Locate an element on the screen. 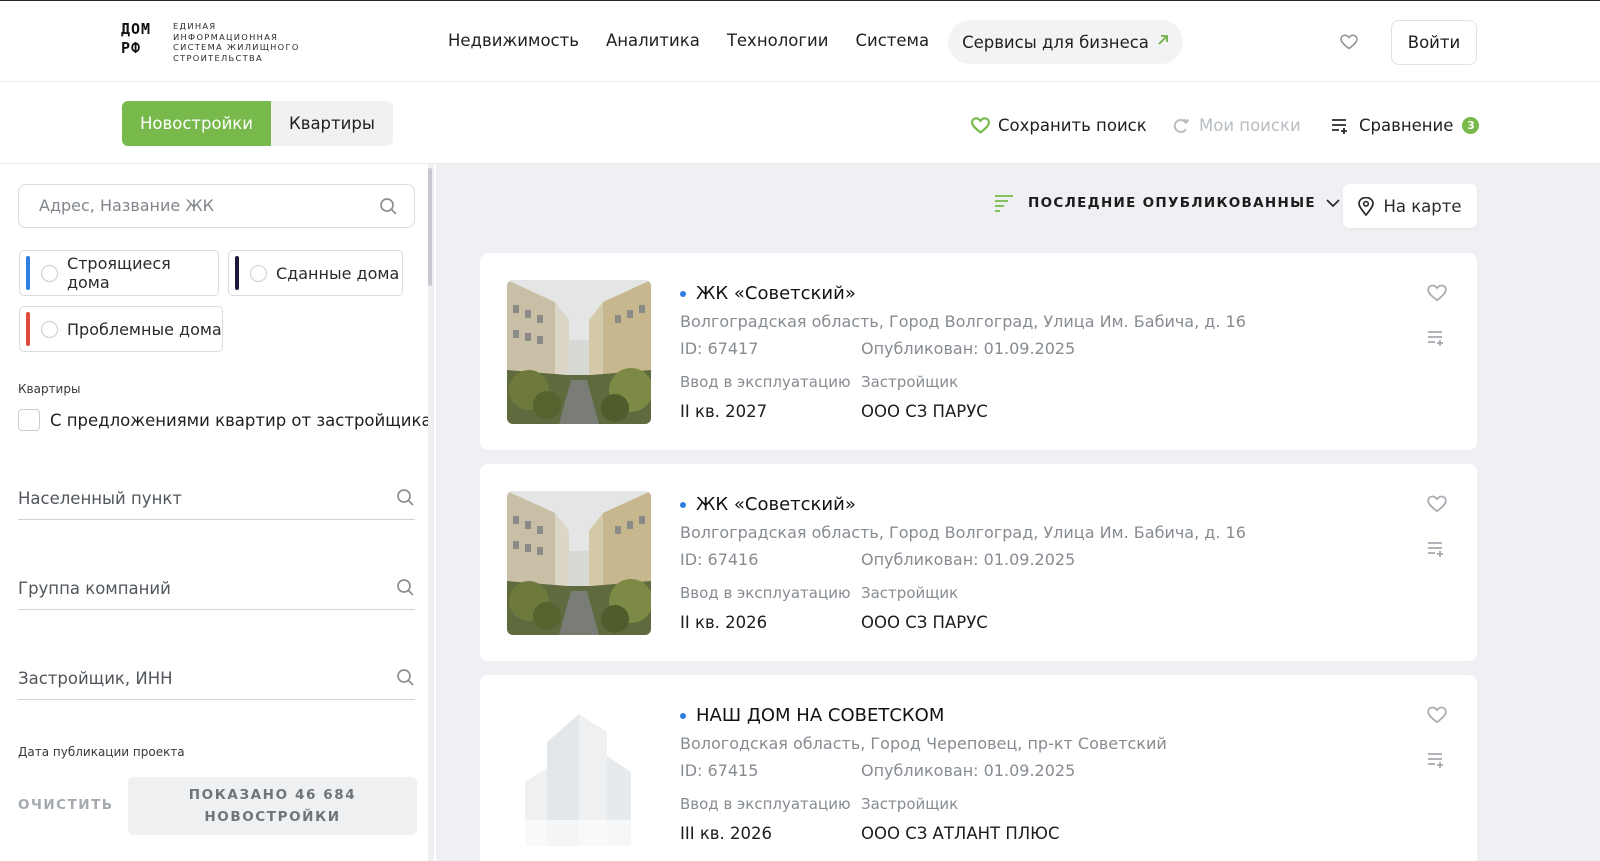 The image size is (1600, 861). publication-date-label: Дата публикации проекта is located at coordinates (101, 752).